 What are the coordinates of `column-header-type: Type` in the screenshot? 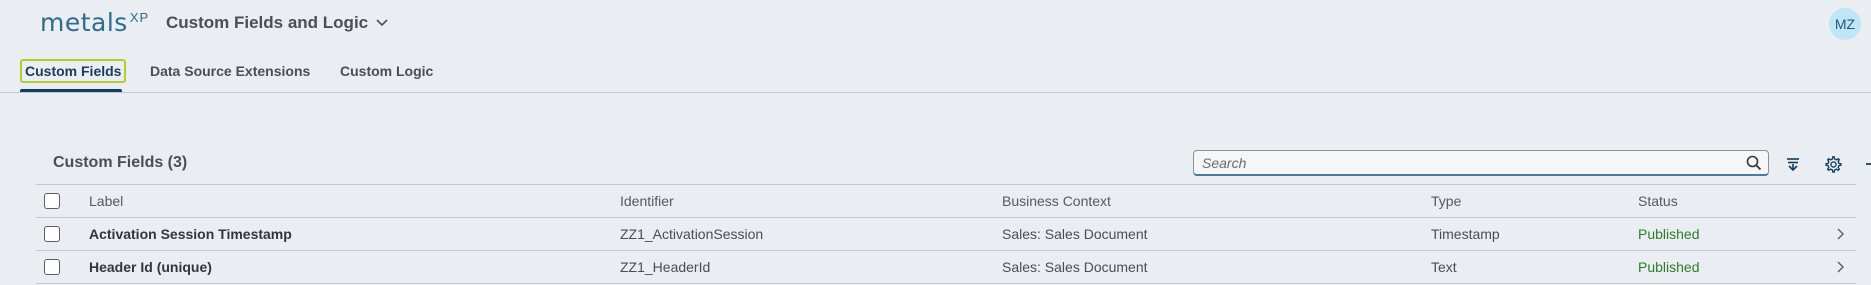 It's located at (1446, 201).